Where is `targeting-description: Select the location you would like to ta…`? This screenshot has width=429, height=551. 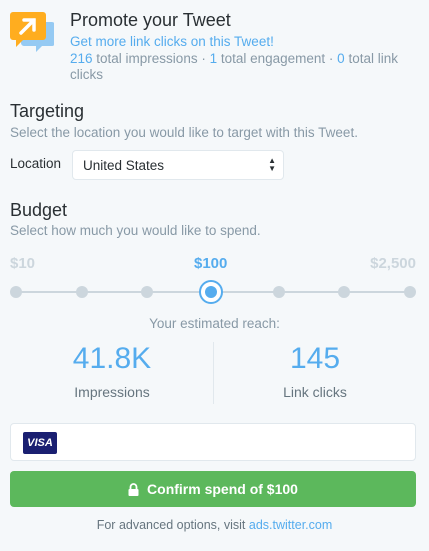 targeting-description: Select the location you would like to ta… is located at coordinates (184, 132).